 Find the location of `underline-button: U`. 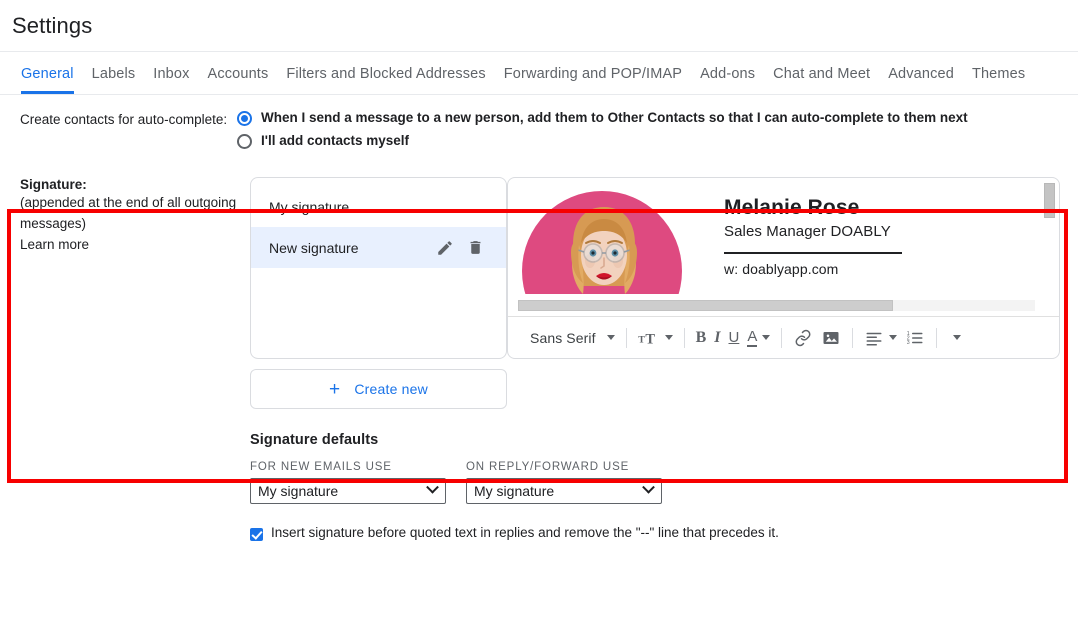

underline-button: U is located at coordinates (734, 338).